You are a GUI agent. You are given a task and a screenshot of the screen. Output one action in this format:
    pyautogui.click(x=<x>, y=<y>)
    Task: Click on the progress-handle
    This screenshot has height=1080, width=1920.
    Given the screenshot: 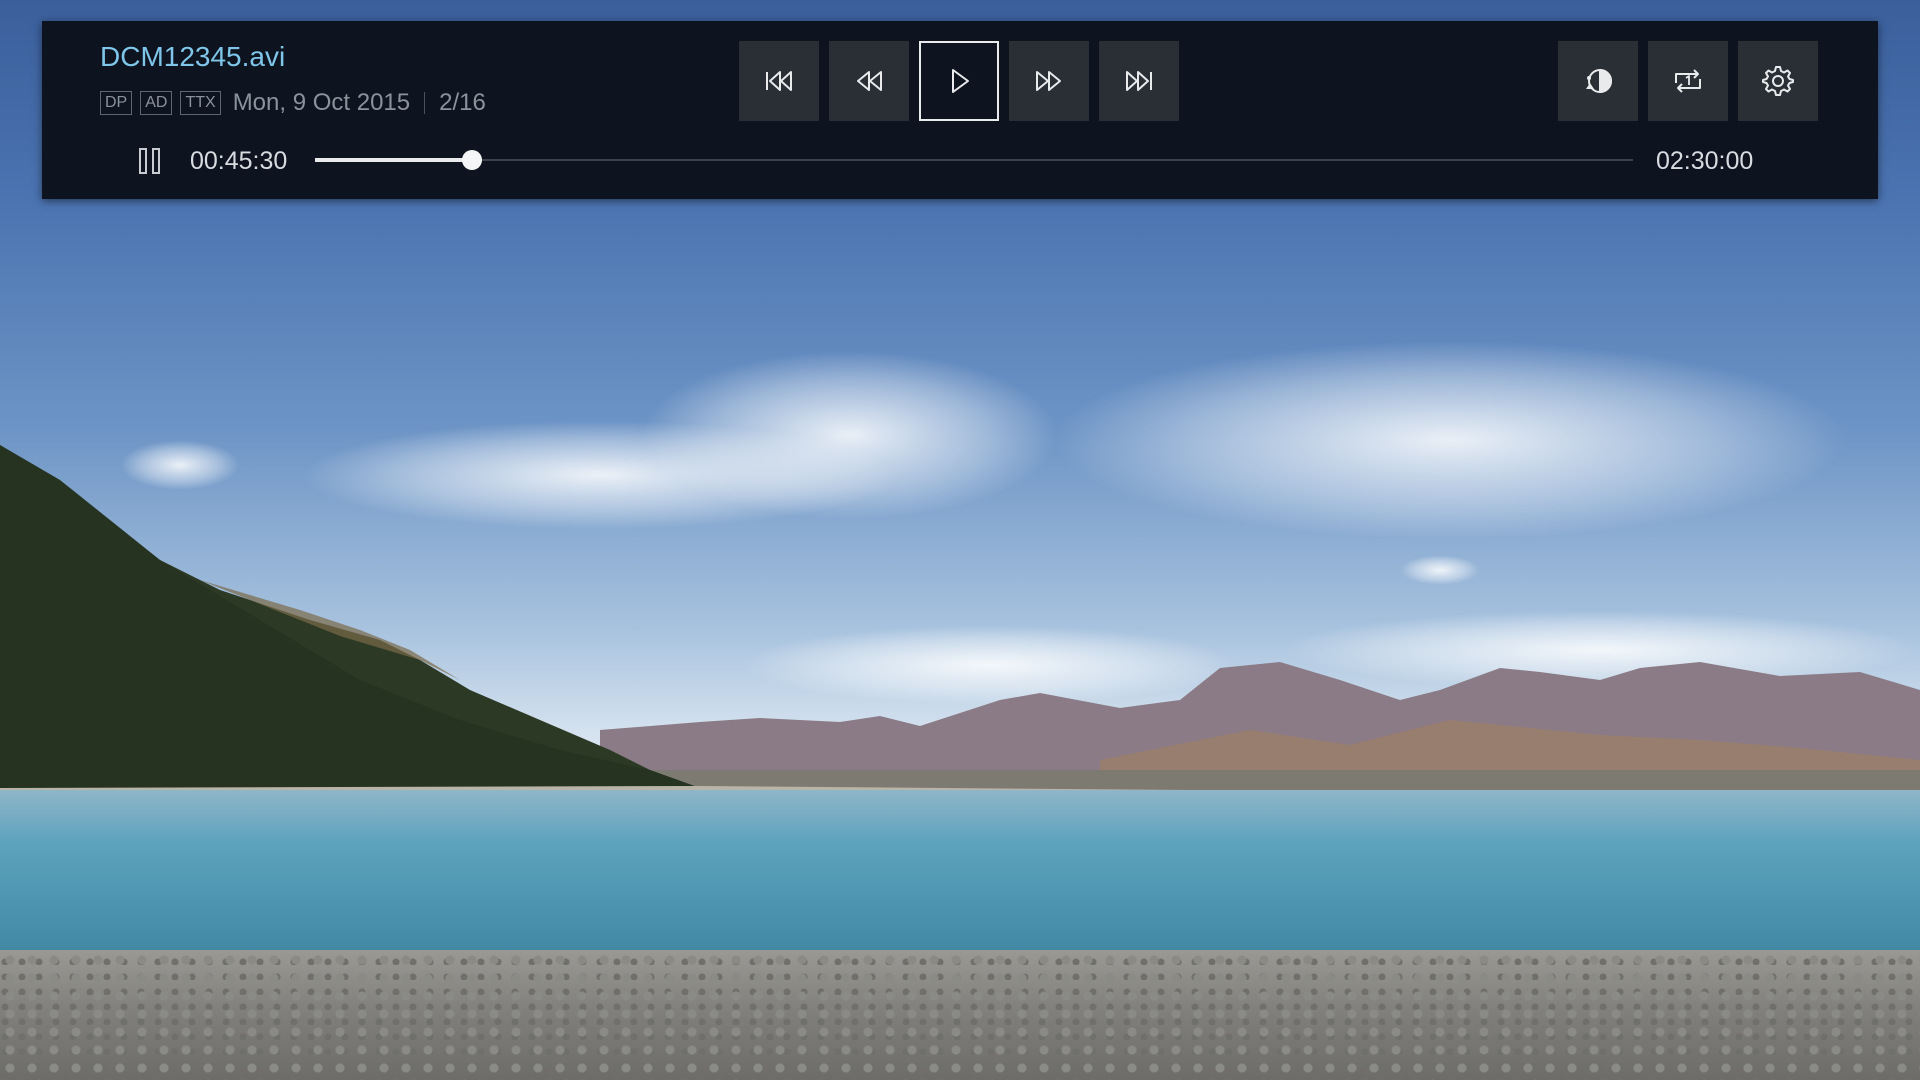 What is the action you would take?
    pyautogui.click(x=472, y=160)
    